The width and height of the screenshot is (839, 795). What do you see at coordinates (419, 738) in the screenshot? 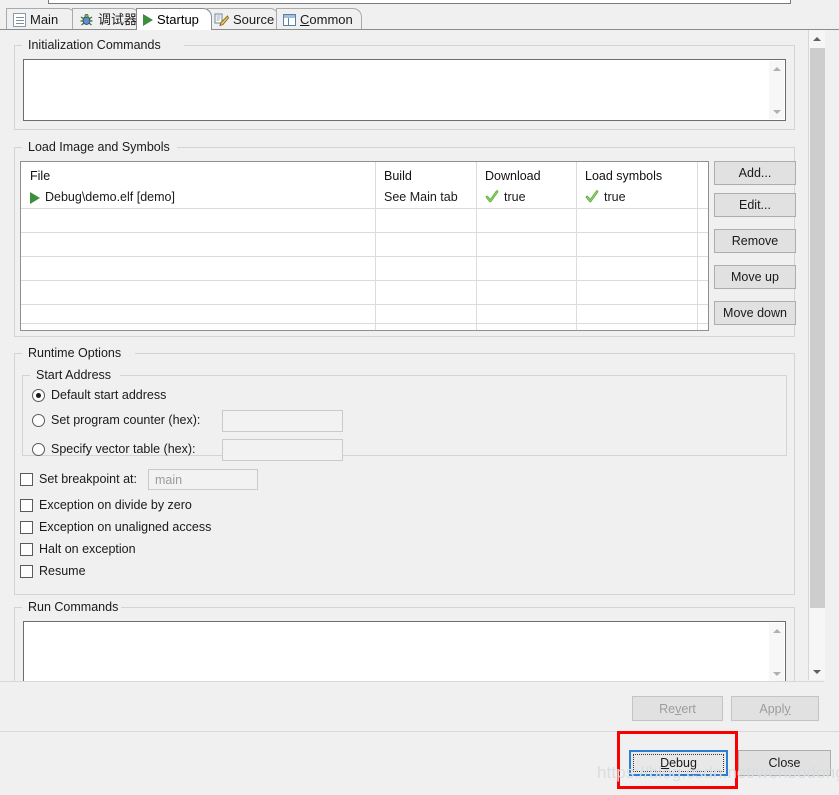
I see `dialog-footer: Revert Apply Debug Close` at bounding box center [419, 738].